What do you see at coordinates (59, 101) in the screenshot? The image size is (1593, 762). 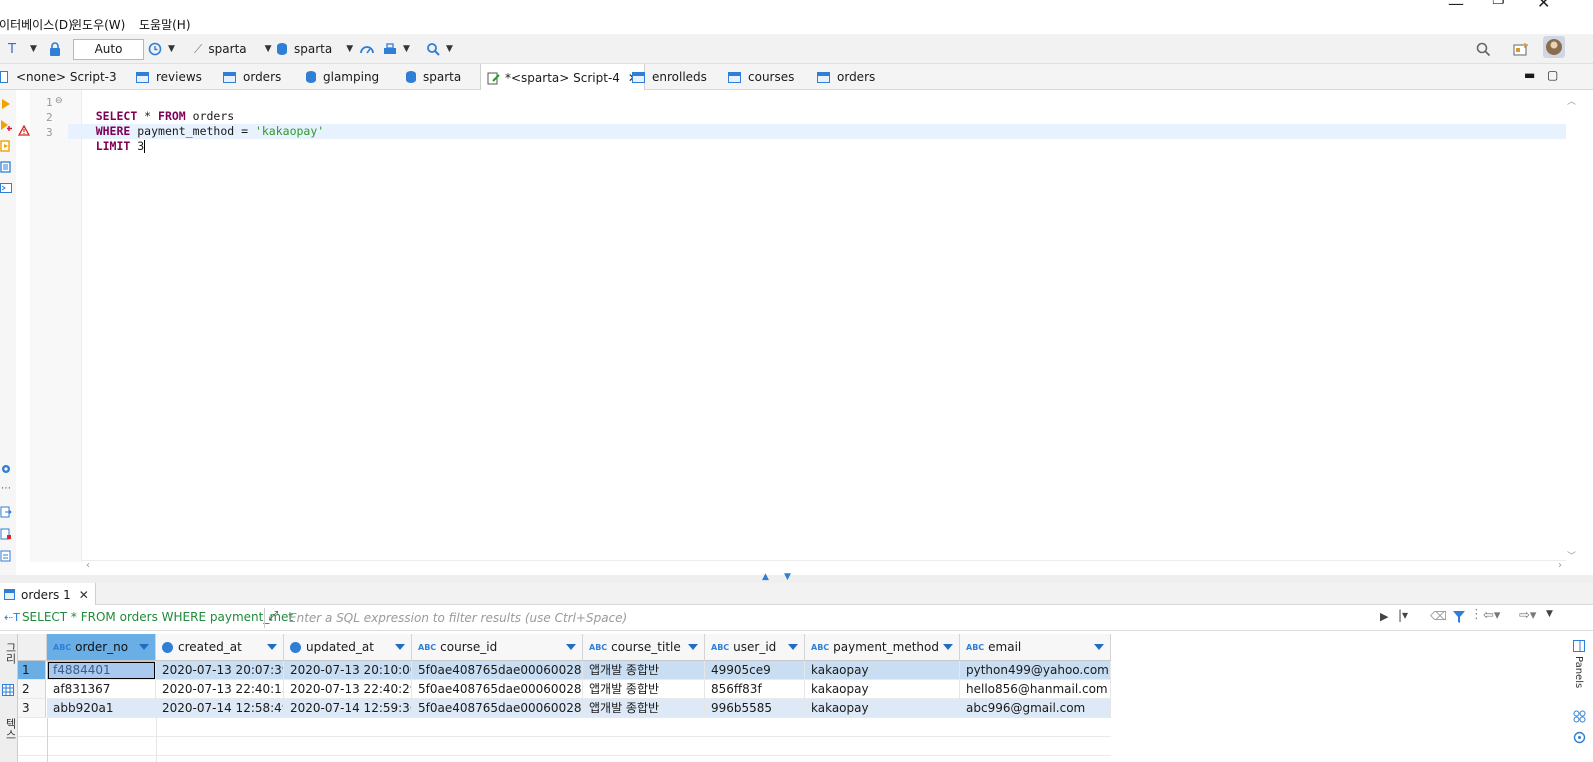 I see `fold-icon: ⊖` at bounding box center [59, 101].